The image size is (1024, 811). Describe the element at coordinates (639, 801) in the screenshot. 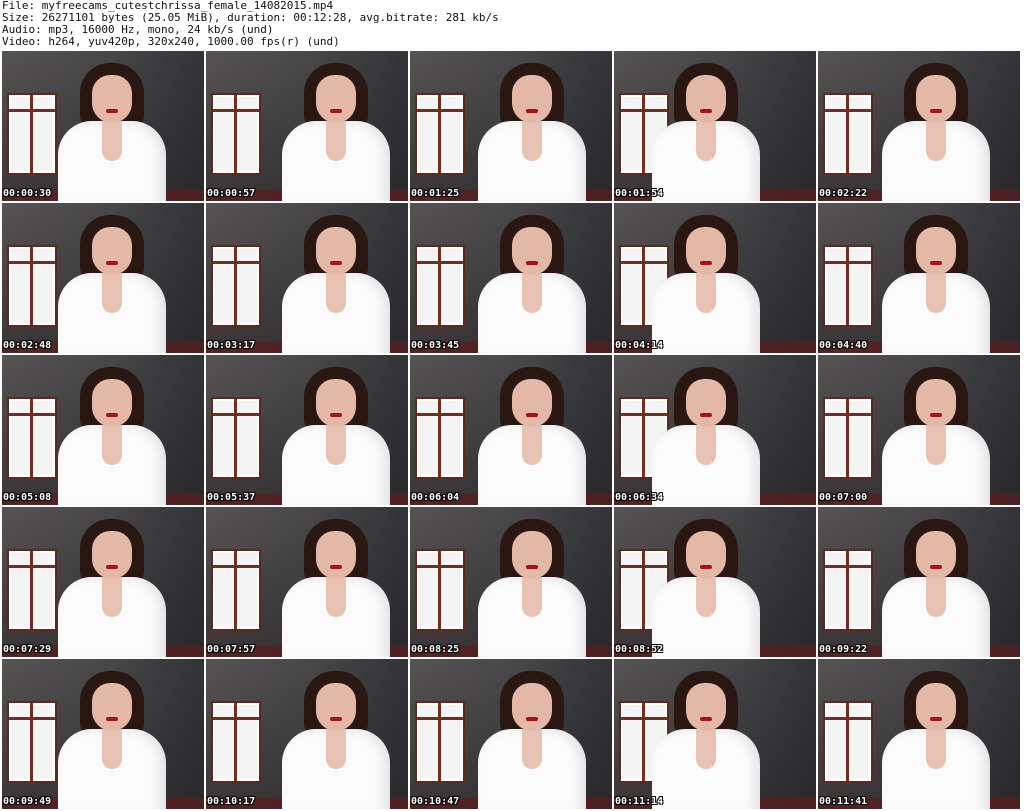

I see `thumbnail-timestamp: 00:11:14` at that location.